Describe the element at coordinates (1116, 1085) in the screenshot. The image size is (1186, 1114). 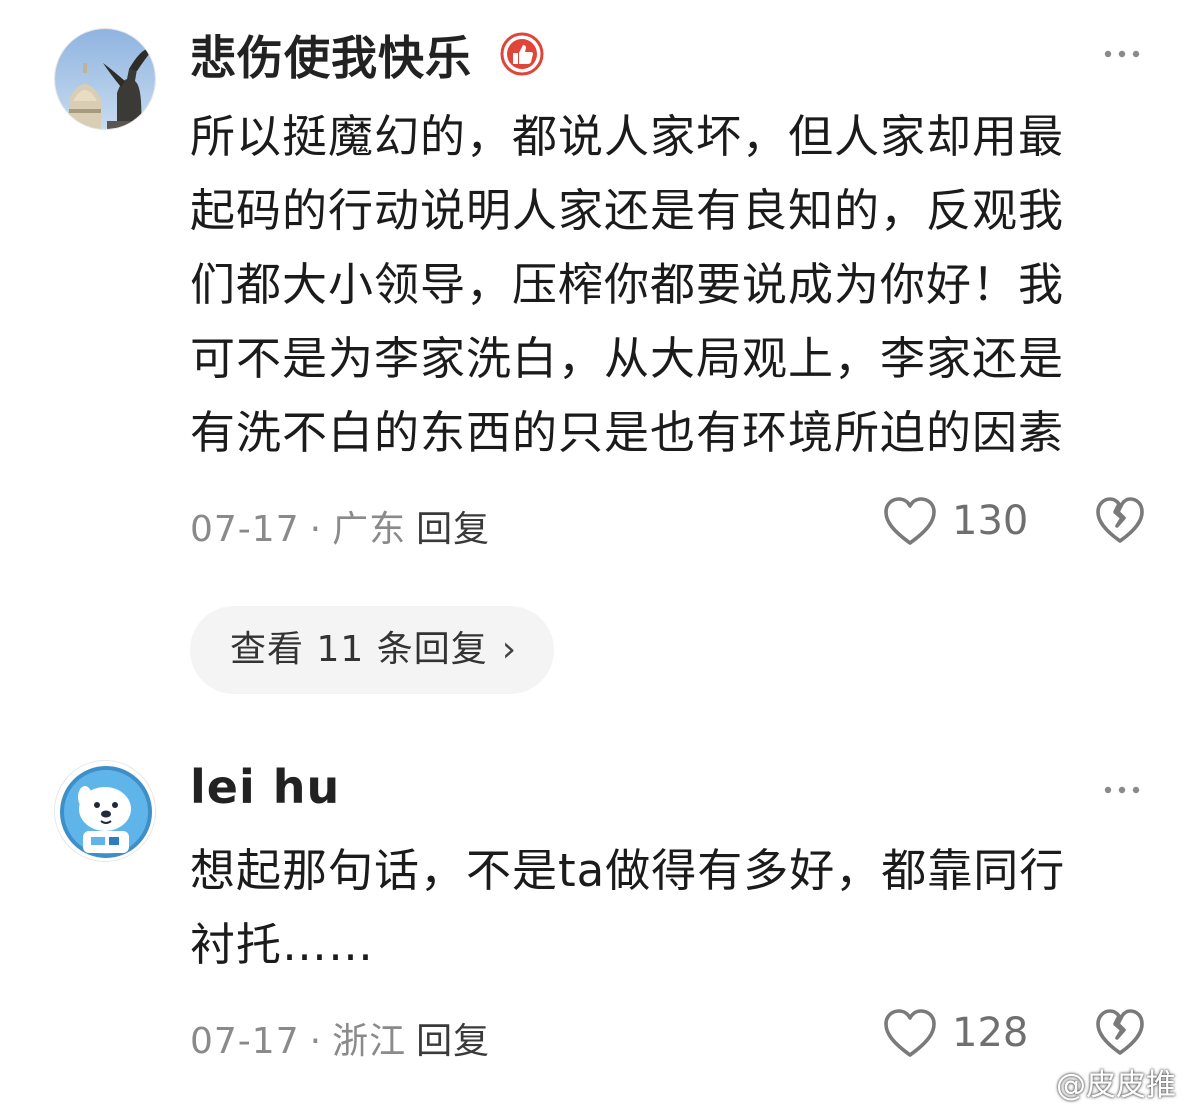
I see `watermark-text: @皮皮推` at that location.